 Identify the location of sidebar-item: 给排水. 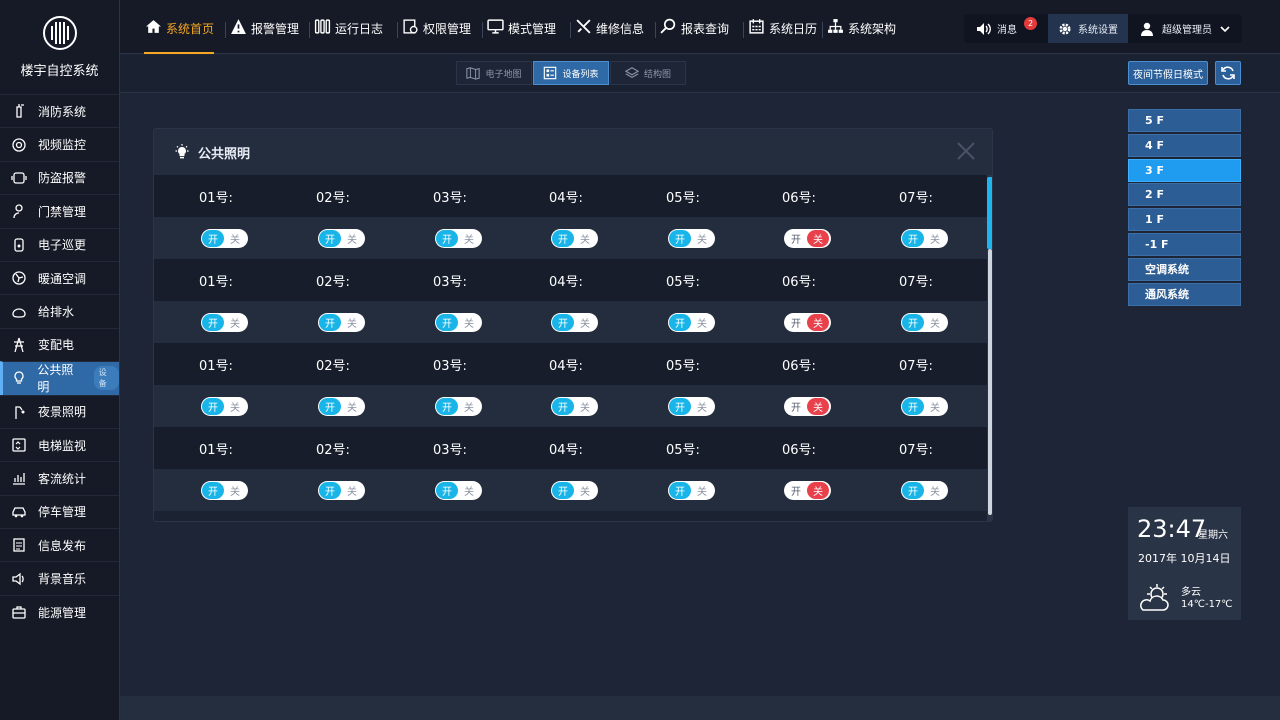
(59, 310).